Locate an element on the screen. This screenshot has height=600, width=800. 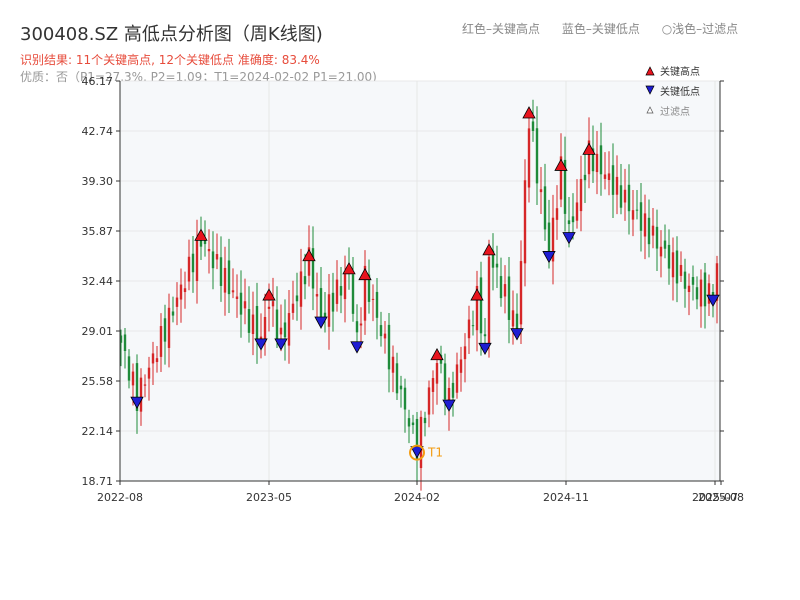
y-tick-label: 42.74 is located at coordinates (98, 131).